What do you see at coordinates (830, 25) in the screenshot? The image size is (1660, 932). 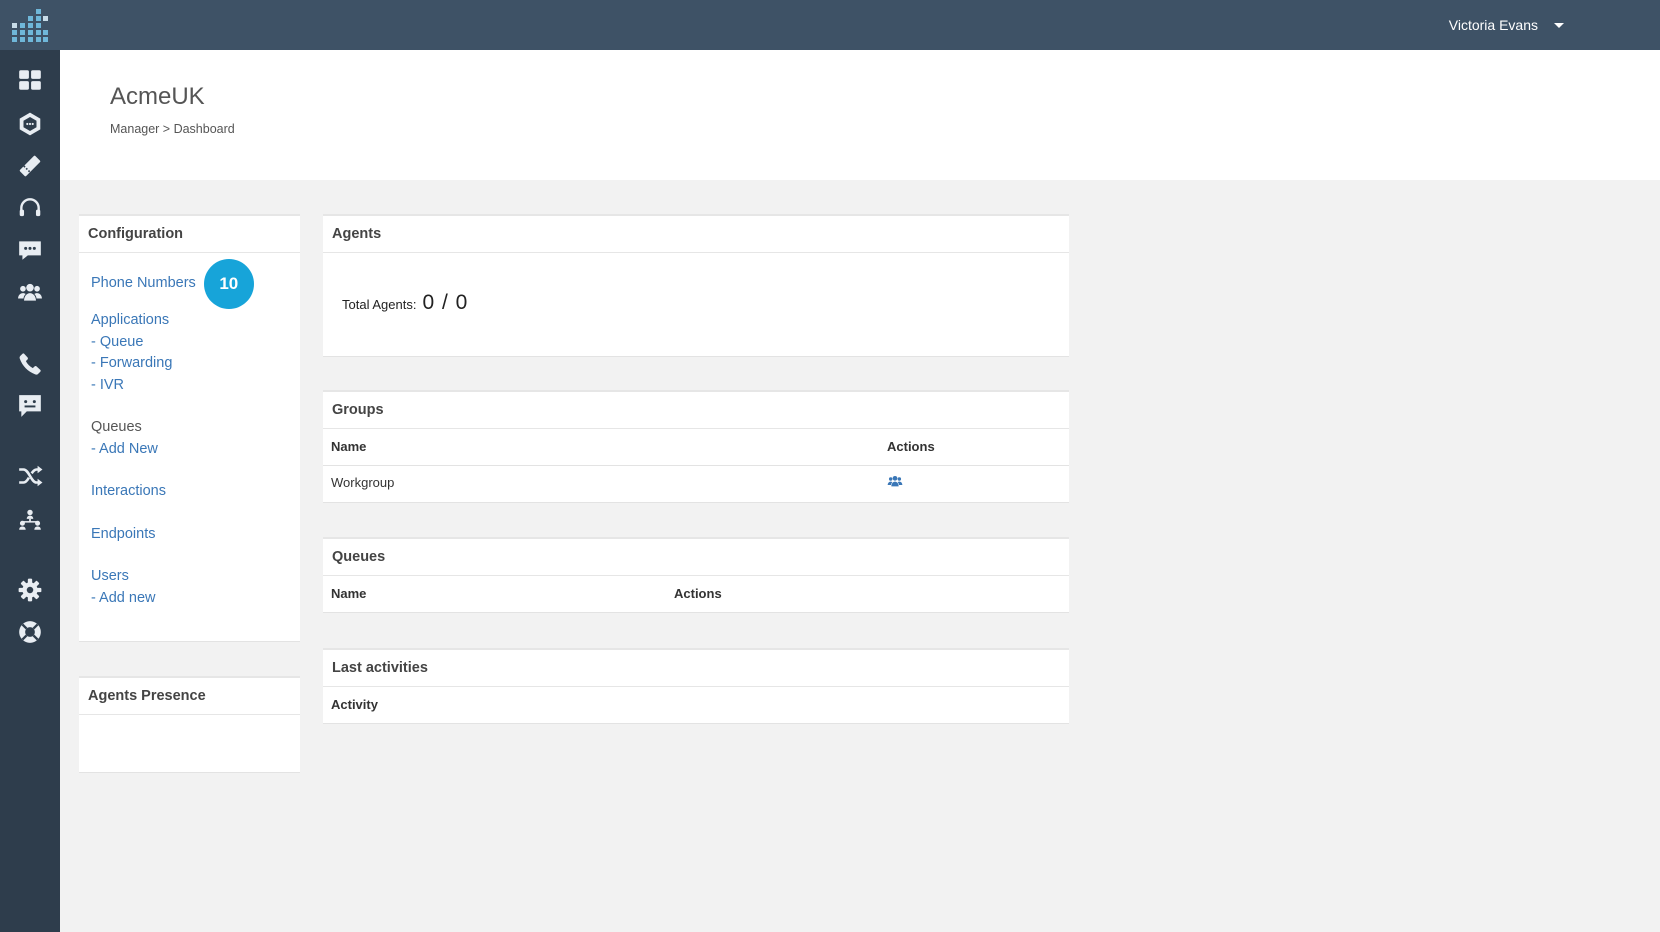 I see `top-bar: Victoria Evans` at bounding box center [830, 25].